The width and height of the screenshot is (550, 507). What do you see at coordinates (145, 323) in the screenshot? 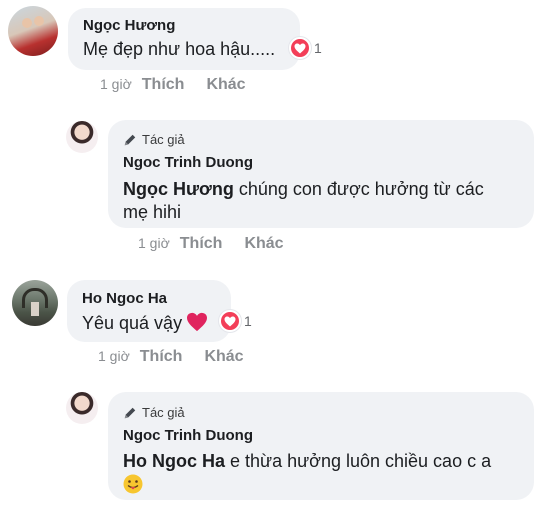
I see `comment-text: Yêu quá vậy` at bounding box center [145, 323].